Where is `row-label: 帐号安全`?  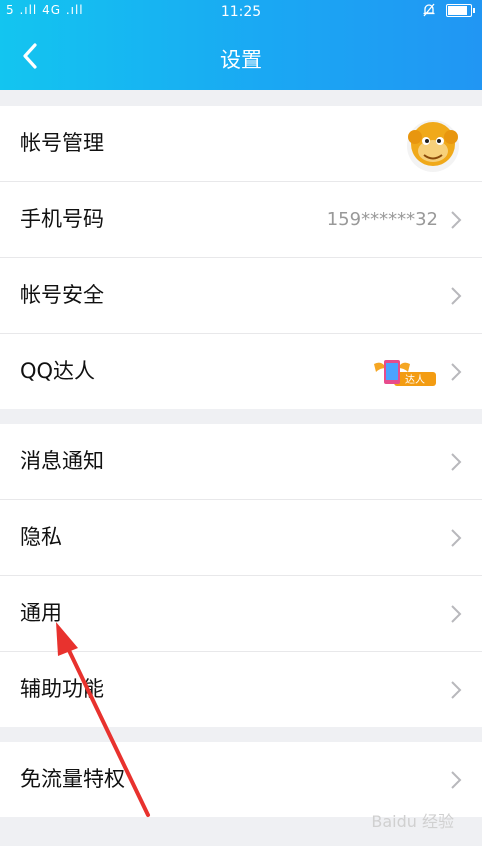 row-label: 帐号安全 is located at coordinates (62, 295).